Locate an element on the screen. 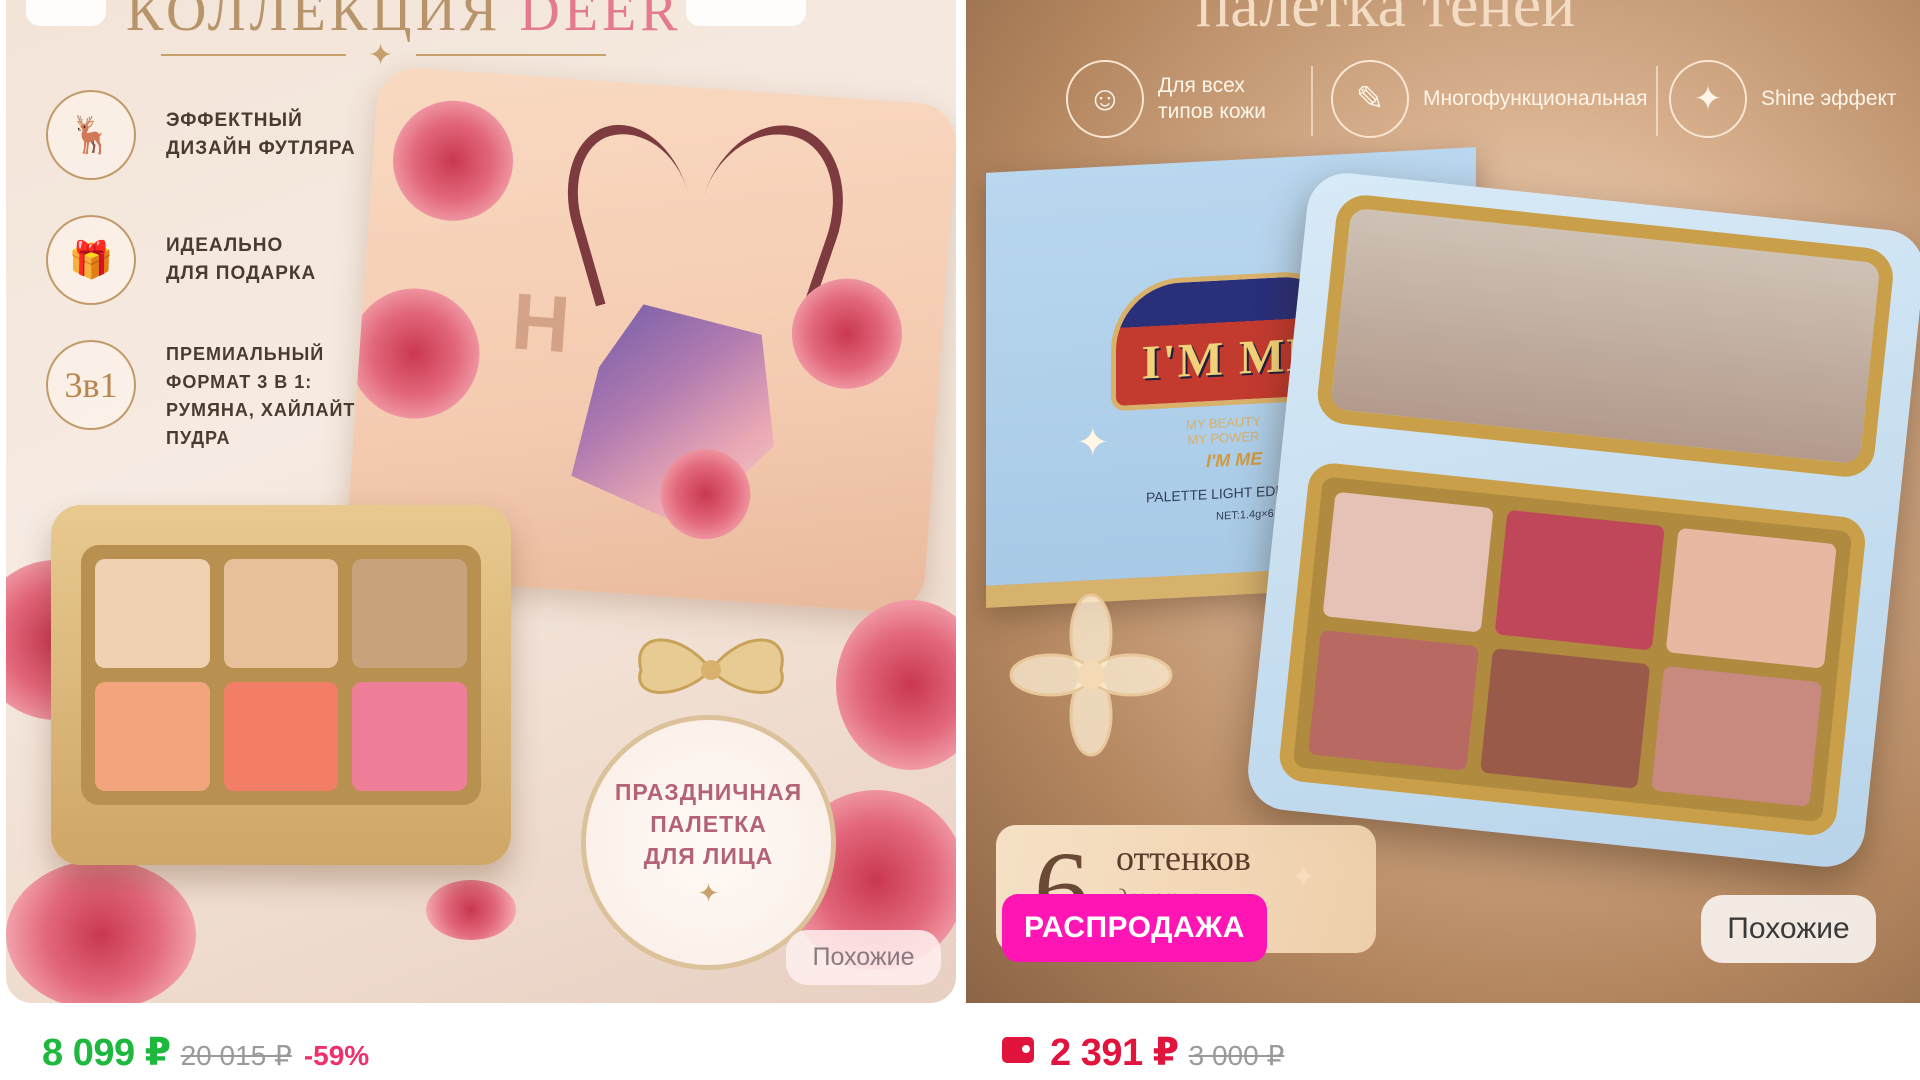  shades-word: оттенков is located at coordinates (1183, 858).